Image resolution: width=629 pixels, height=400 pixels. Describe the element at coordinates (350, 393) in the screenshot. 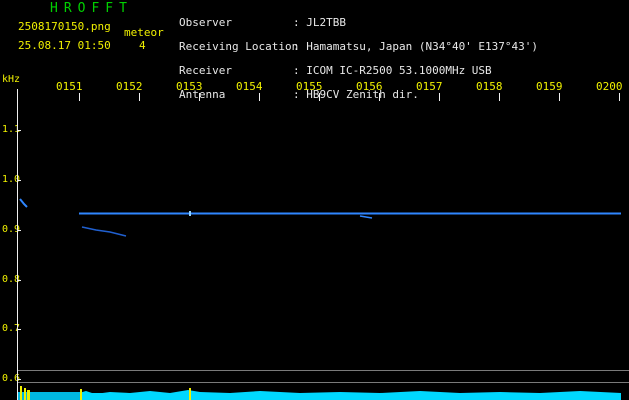

I see `spectrum-band` at that location.